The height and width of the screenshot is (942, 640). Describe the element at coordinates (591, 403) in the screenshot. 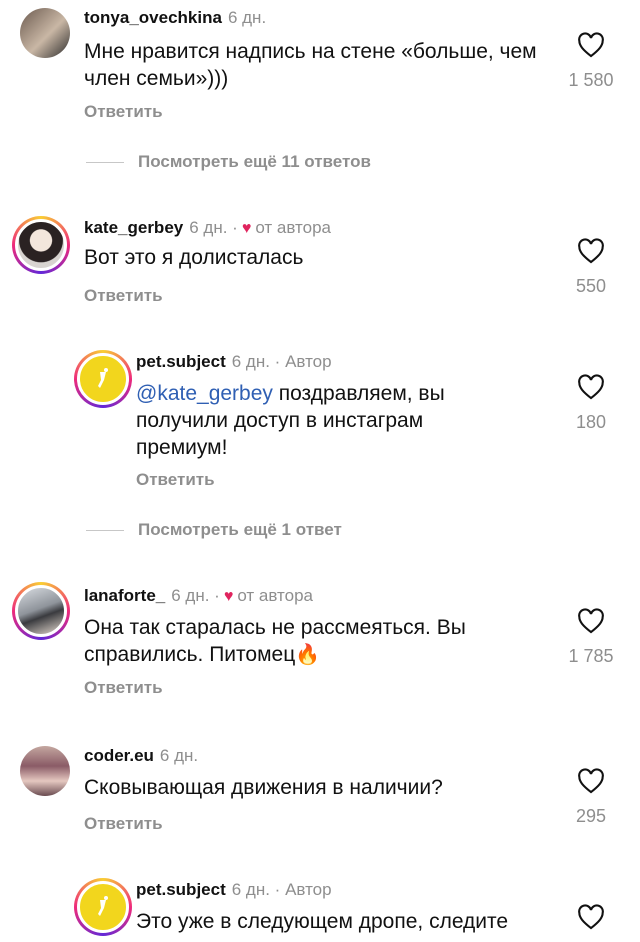

I see `like-button: 180` at that location.